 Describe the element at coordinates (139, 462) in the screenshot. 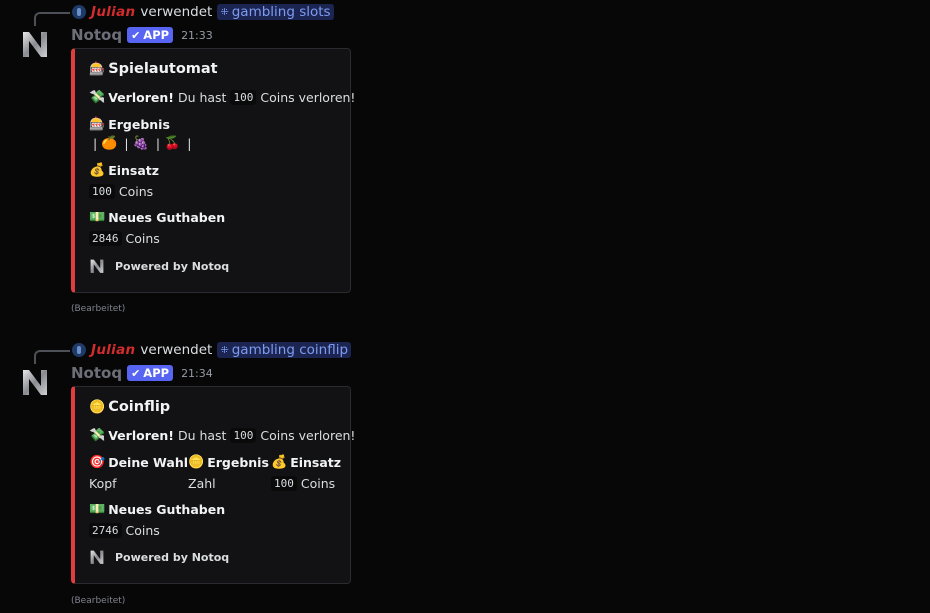

I see `field-name-wahl: 🎯 Deine Wahl` at that location.